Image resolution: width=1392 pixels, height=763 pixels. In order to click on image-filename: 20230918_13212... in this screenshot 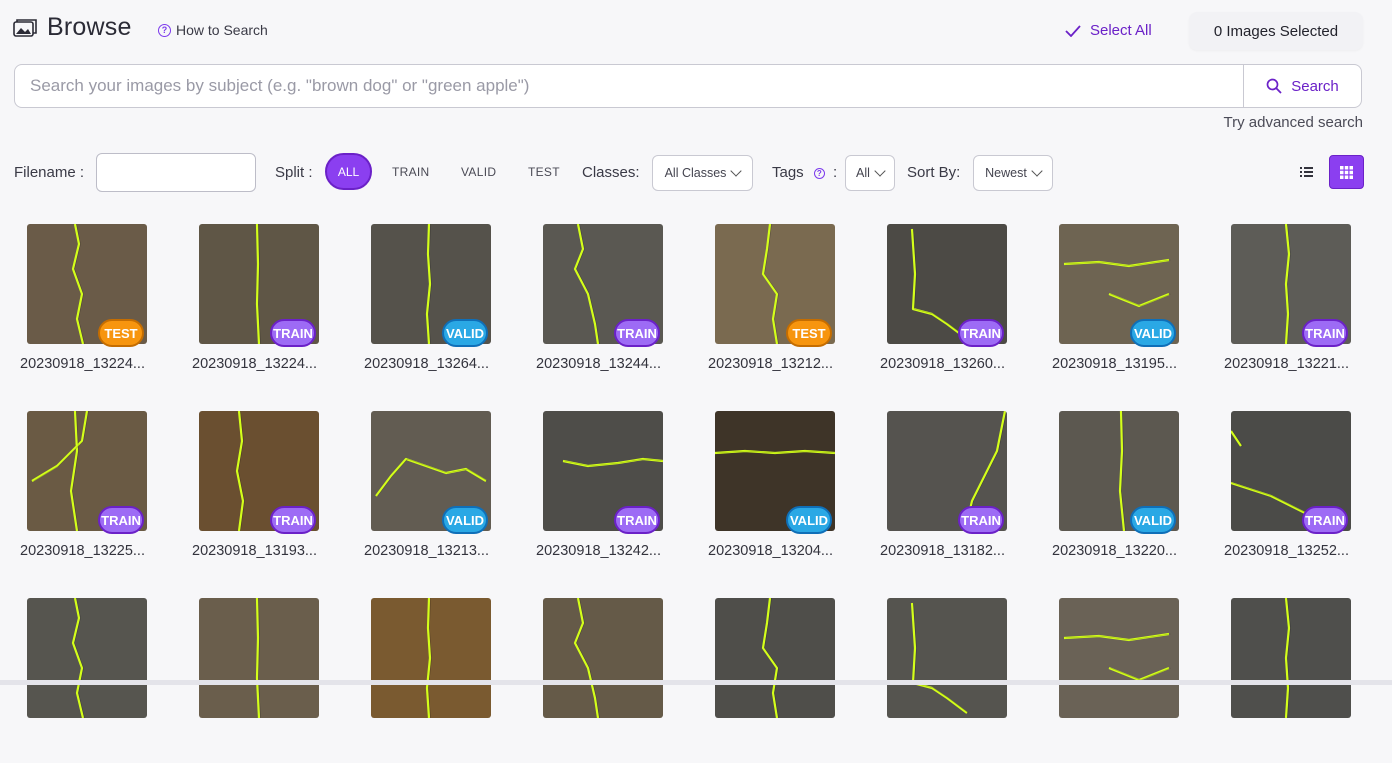, I will do `click(770, 364)`.